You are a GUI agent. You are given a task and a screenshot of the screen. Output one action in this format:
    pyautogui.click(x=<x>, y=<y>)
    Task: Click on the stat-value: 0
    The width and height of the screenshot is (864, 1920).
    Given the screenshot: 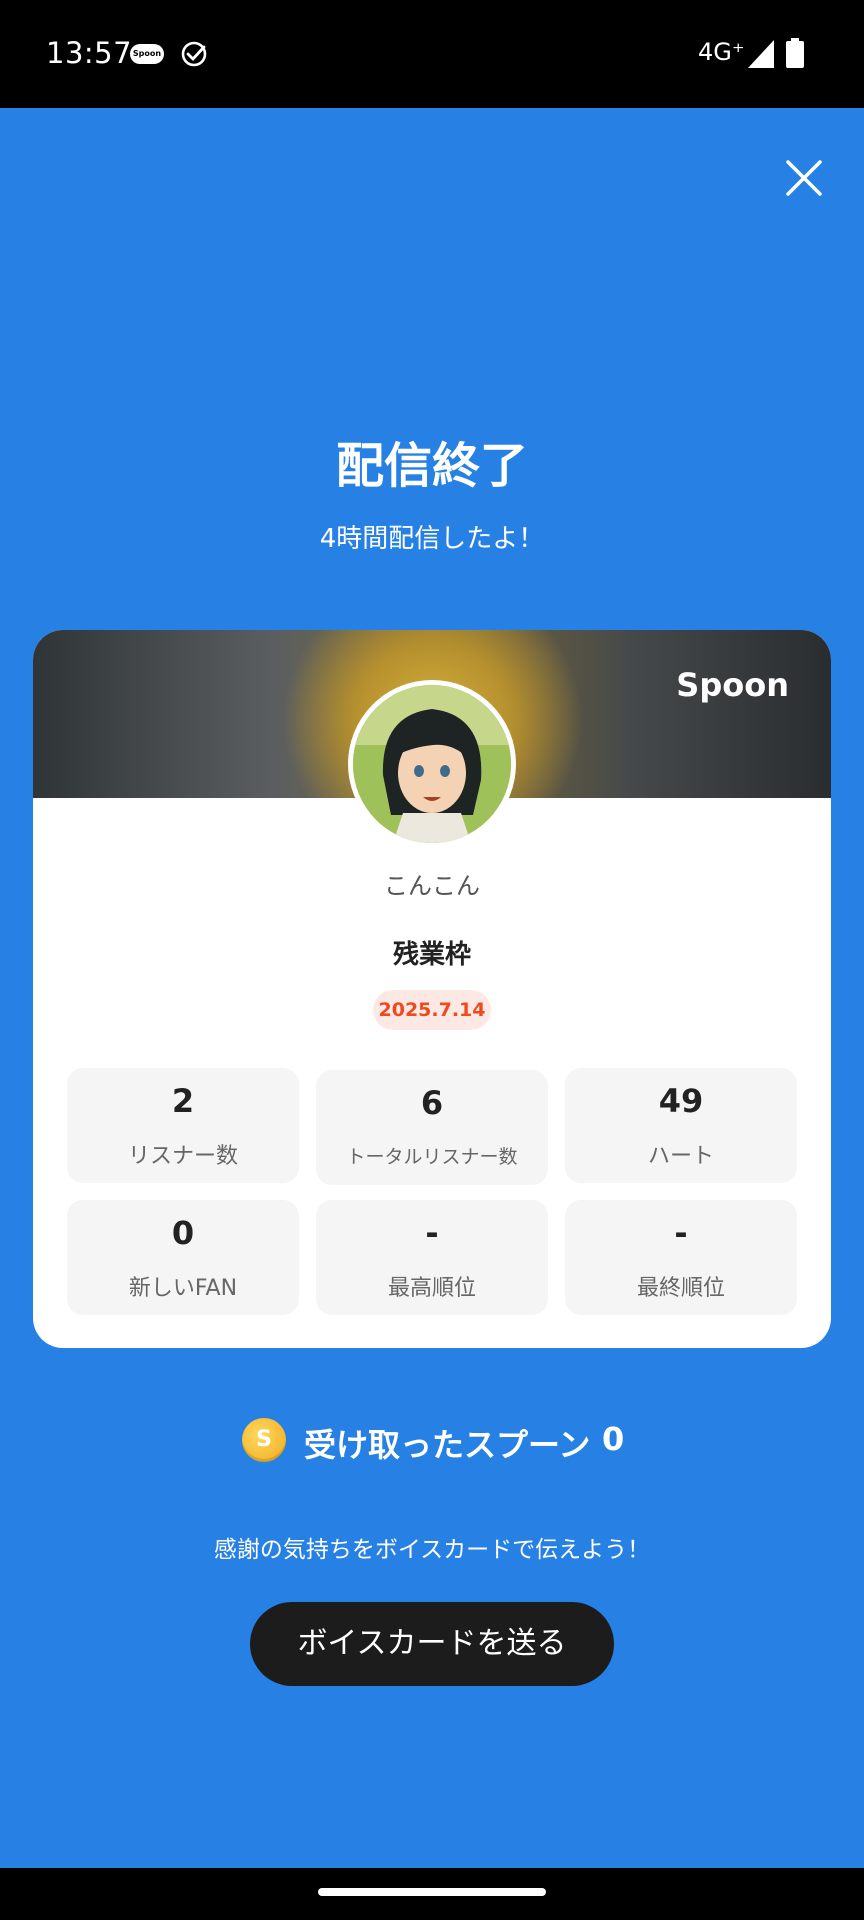 What is the action you would take?
    pyautogui.click(x=183, y=1233)
    